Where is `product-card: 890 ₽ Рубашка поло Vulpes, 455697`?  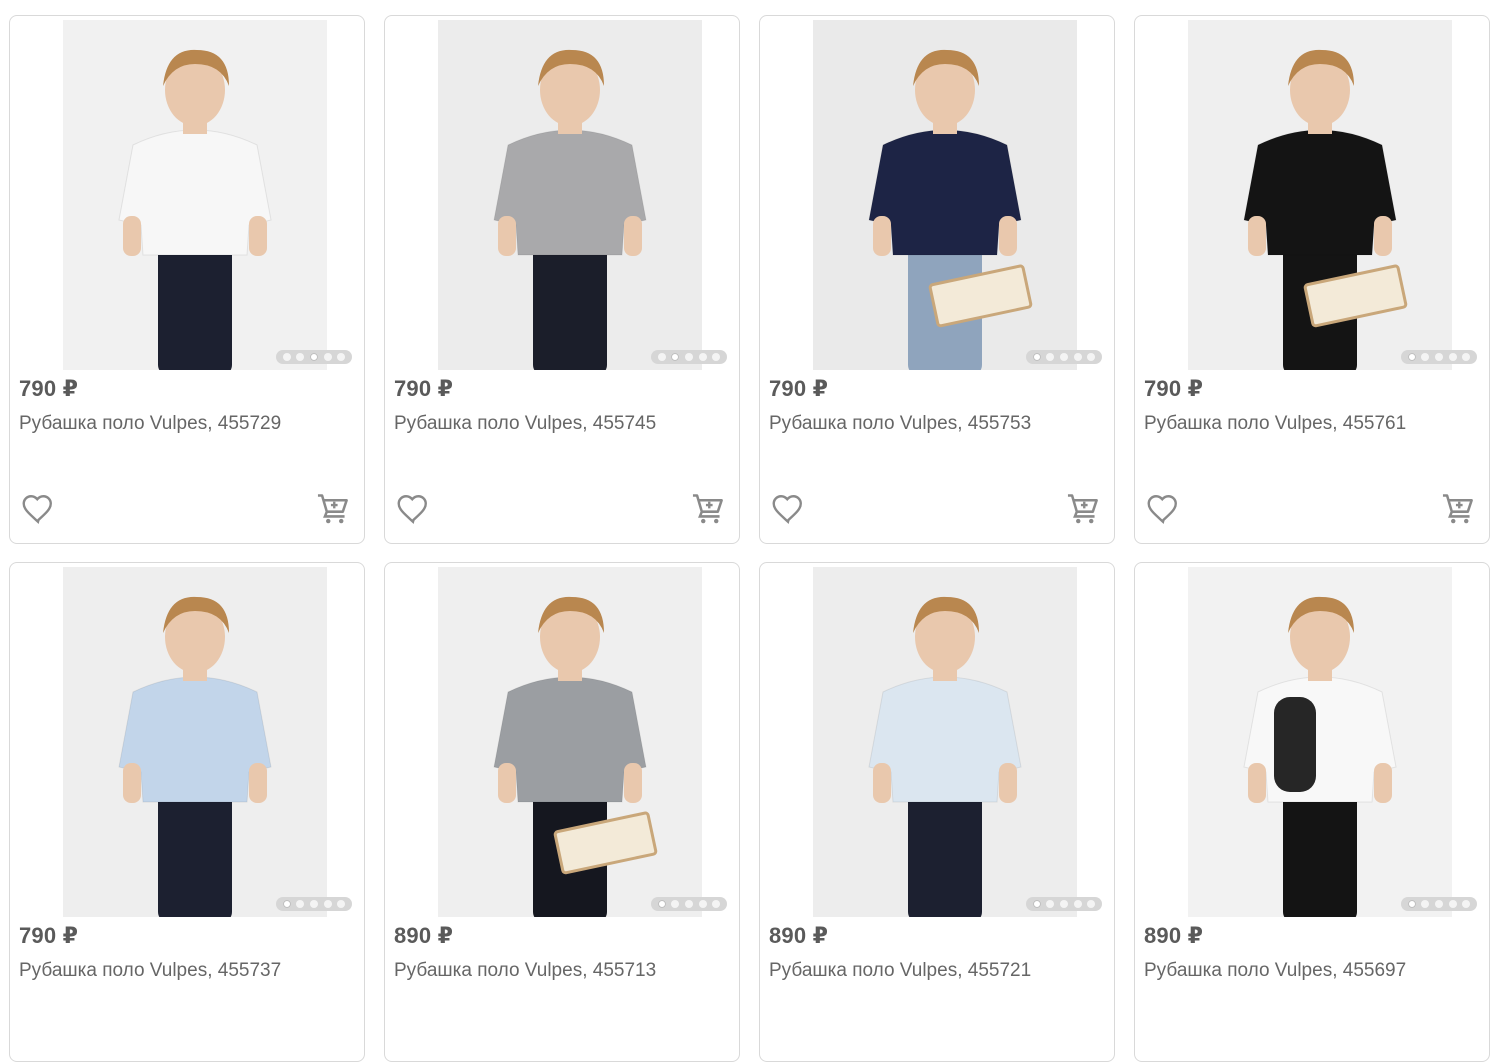
product-card: 890 ₽ Рубашка поло Vulpes, 455697 is located at coordinates (1312, 812).